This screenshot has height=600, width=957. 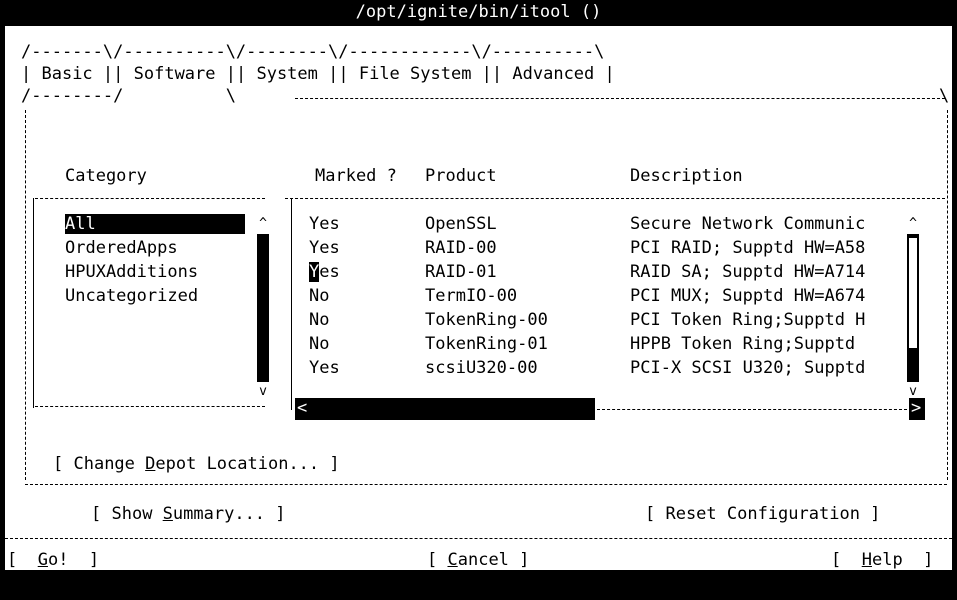 I want to click on tab-advanced: Advanced, so click(x=553, y=74).